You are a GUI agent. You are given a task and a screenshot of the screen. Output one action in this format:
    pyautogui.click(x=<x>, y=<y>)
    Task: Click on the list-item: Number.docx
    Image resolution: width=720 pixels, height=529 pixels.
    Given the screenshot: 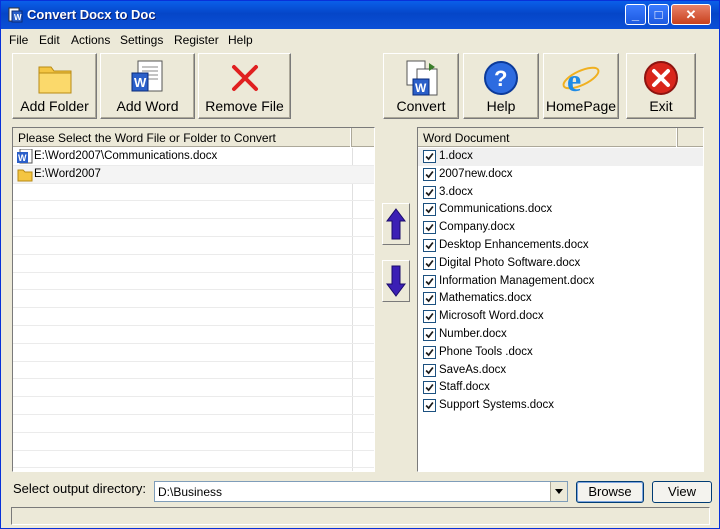 What is the action you would take?
    pyautogui.click(x=560, y=335)
    